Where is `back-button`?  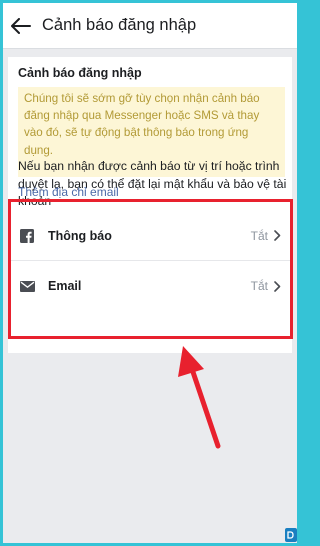
back-button is located at coordinates (21, 26).